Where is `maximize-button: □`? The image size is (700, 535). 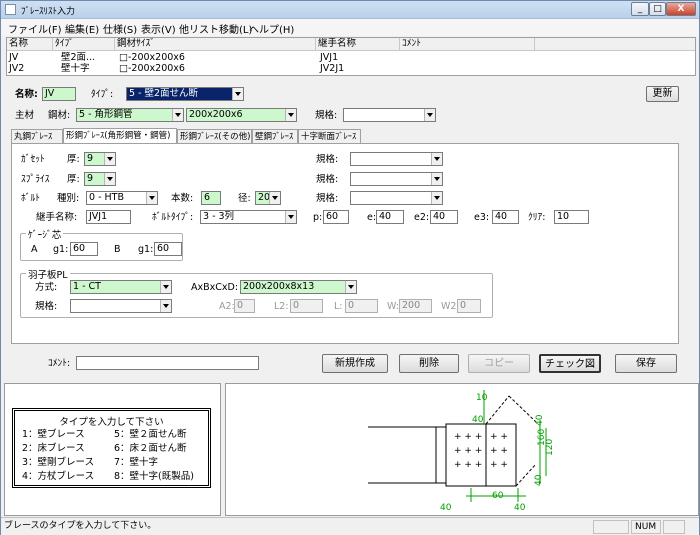
maximize-button: □ is located at coordinates (657, 9).